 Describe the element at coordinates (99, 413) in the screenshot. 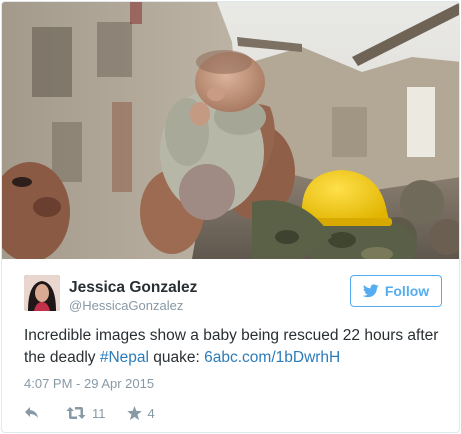

I see `retweet-count: 11` at that location.